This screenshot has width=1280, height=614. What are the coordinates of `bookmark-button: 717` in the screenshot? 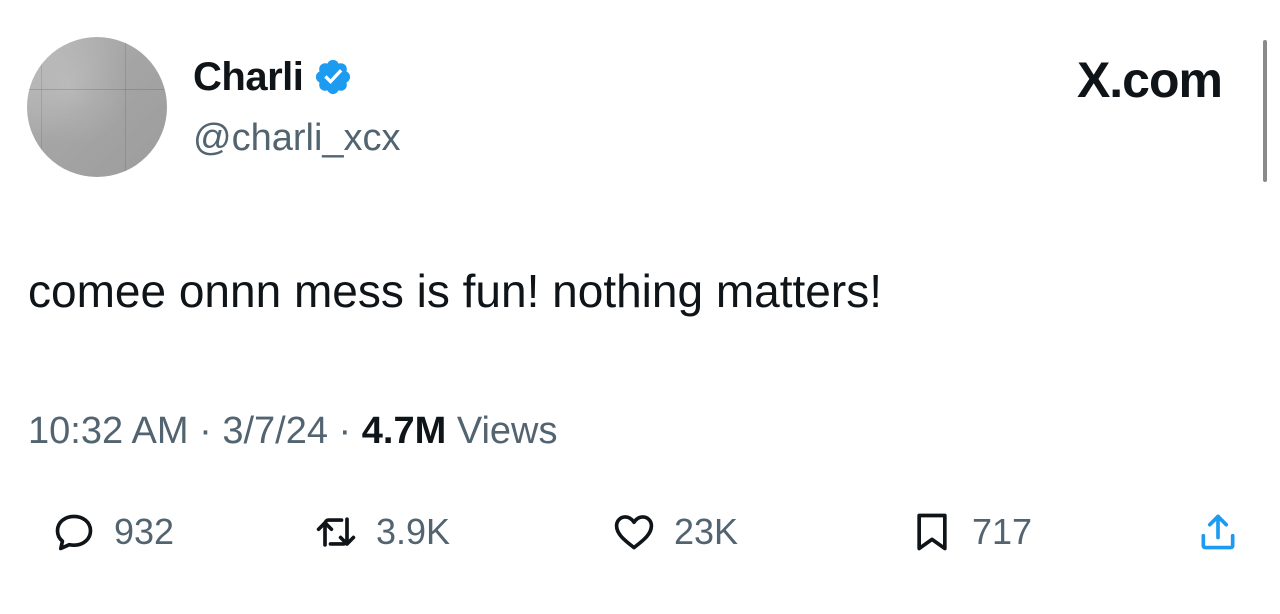 It's located at (971, 532).